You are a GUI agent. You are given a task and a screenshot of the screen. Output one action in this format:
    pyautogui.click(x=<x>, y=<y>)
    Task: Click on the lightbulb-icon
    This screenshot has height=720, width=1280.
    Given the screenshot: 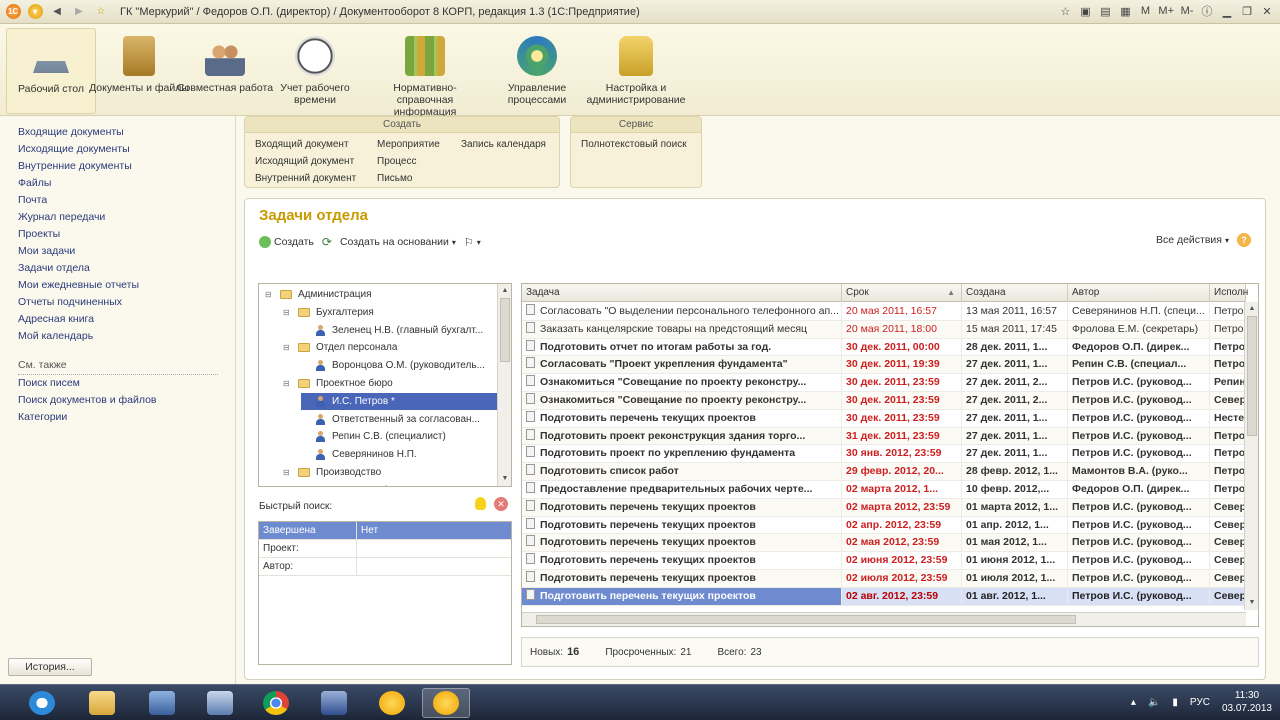 What is the action you would take?
    pyautogui.click(x=480, y=503)
    